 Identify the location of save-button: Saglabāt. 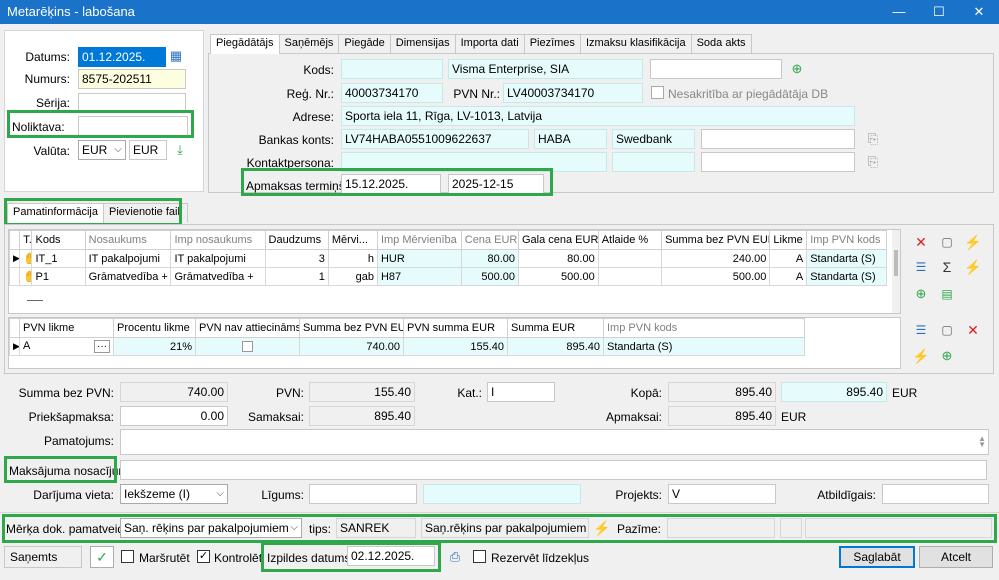
(877, 557).